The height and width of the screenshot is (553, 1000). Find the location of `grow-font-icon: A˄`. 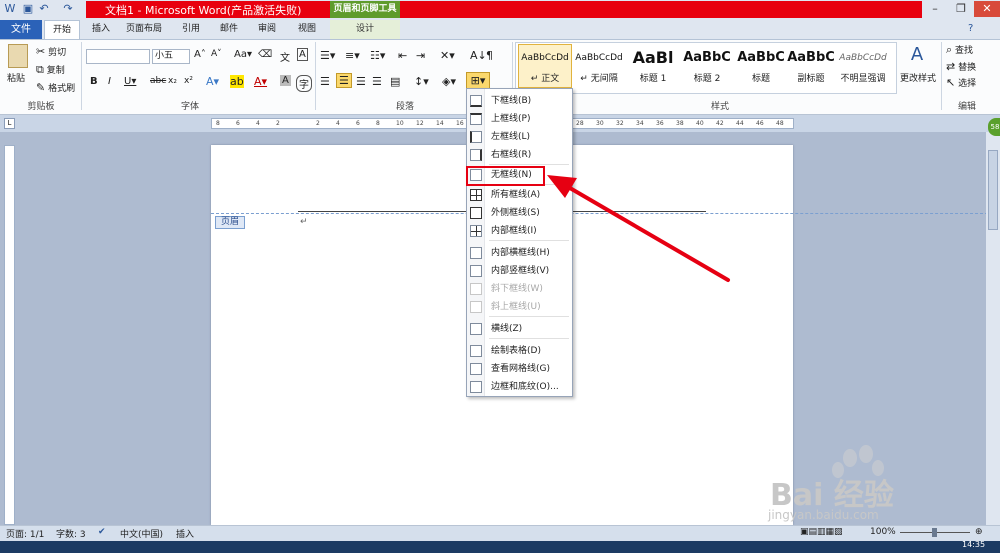

grow-font-icon: A˄ is located at coordinates (200, 54).